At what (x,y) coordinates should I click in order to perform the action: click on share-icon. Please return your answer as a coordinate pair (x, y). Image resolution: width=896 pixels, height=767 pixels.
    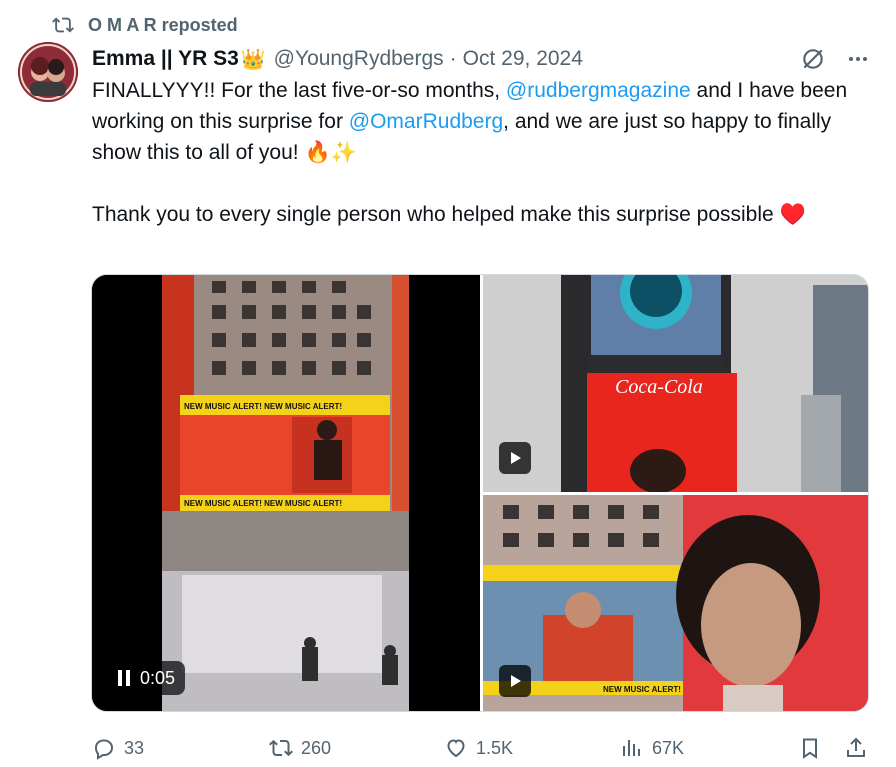
    Looking at the image, I should click on (856, 747).